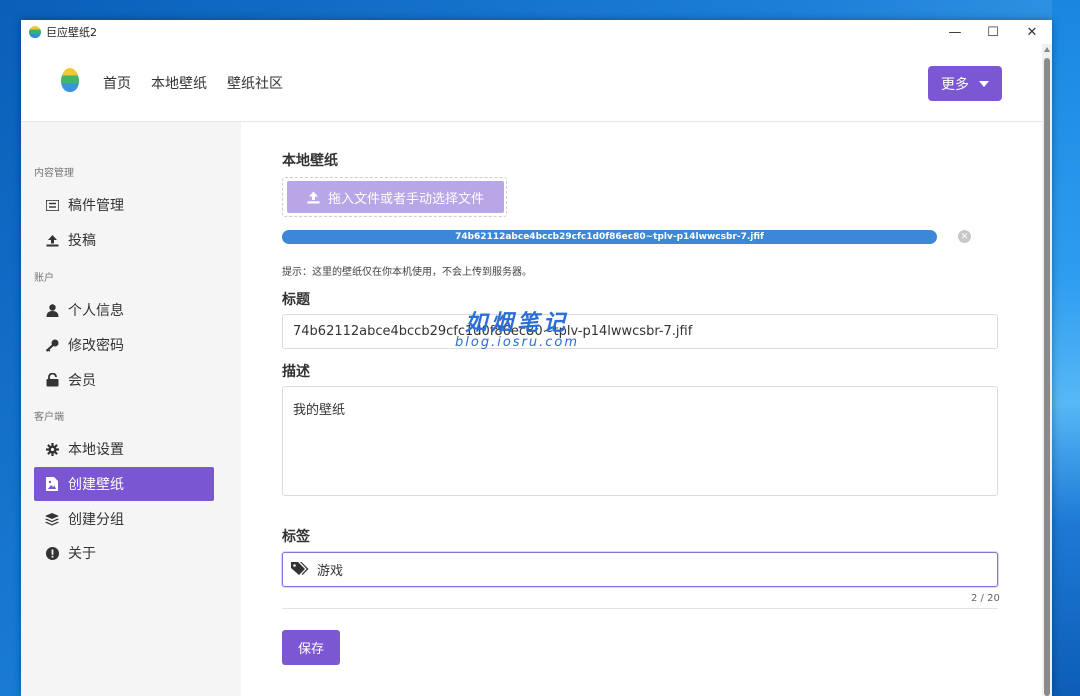 The image size is (1080, 696). I want to click on sidebar-item-local-settings: 本地设置, so click(124, 449).